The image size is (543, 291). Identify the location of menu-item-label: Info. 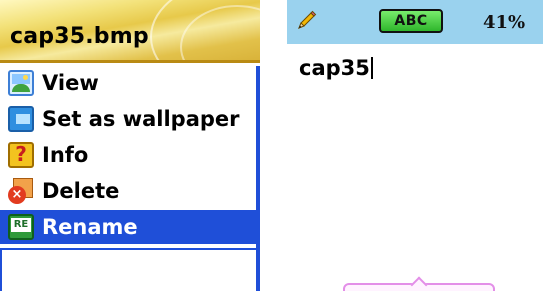
(65, 155).